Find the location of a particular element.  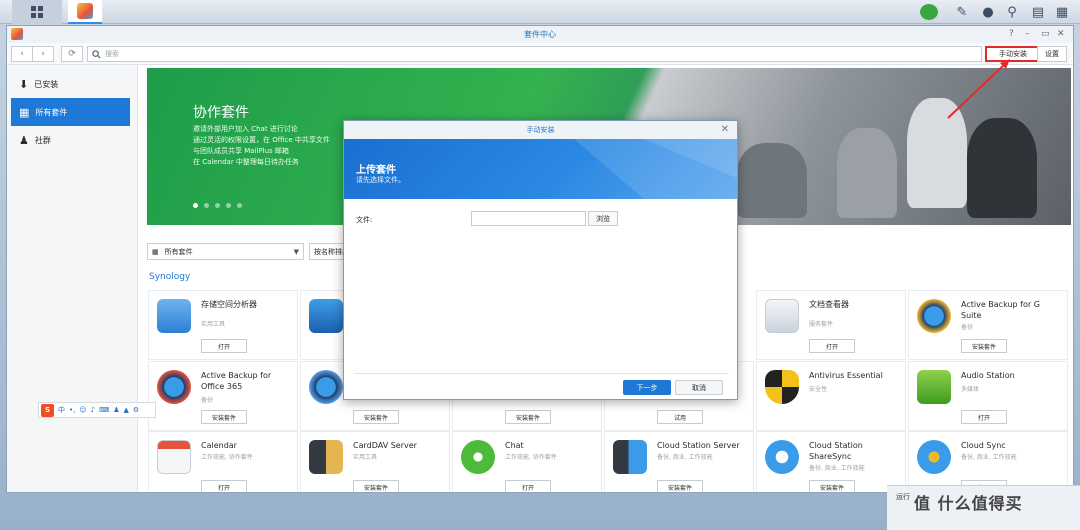

active-backup-icon is located at coordinates (326, 387).